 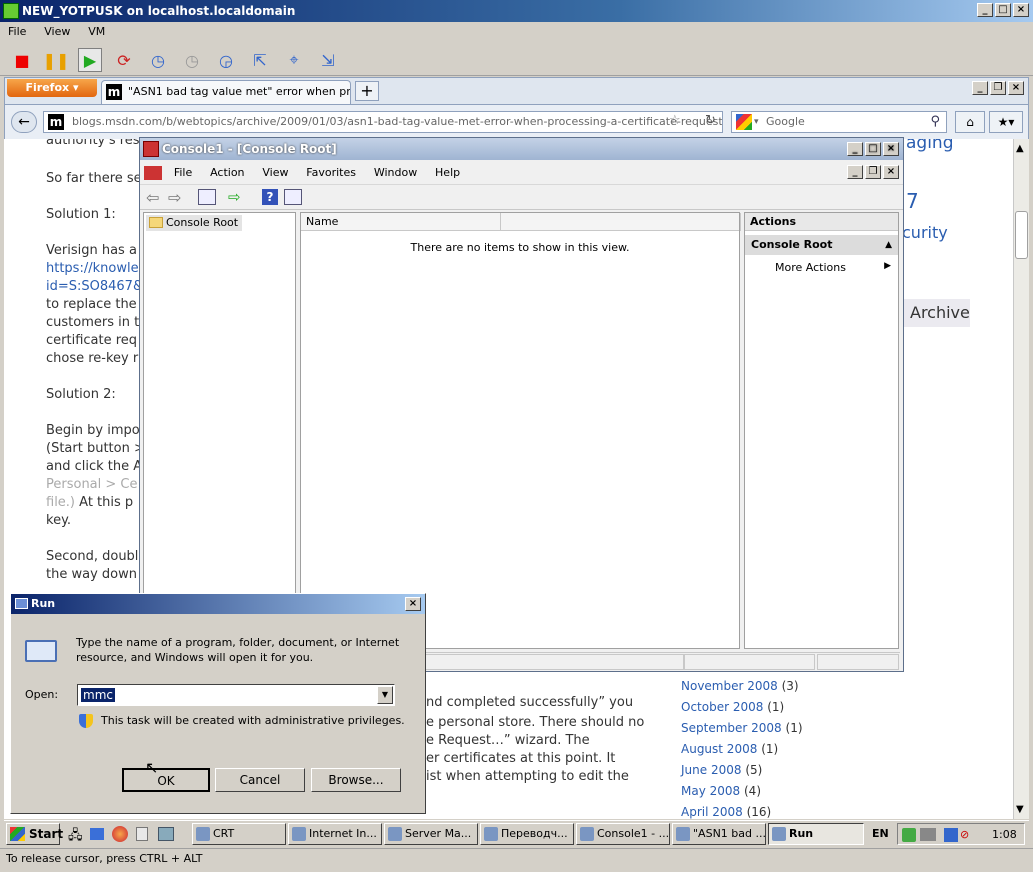 What do you see at coordinates (821, 245) in the screenshot?
I see `actions-section-console-root: Console Root ▲` at bounding box center [821, 245].